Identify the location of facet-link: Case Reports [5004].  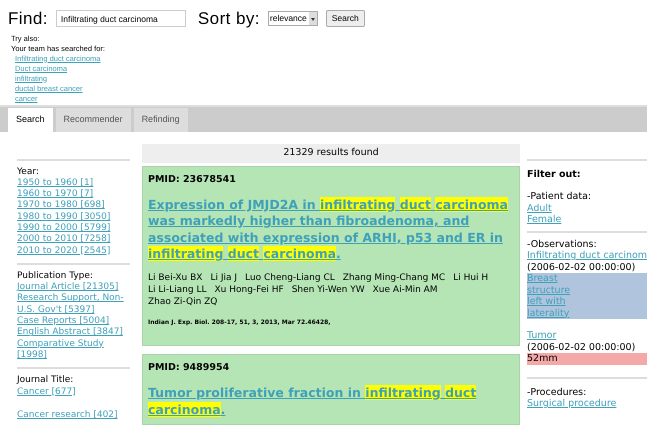
(73, 322).